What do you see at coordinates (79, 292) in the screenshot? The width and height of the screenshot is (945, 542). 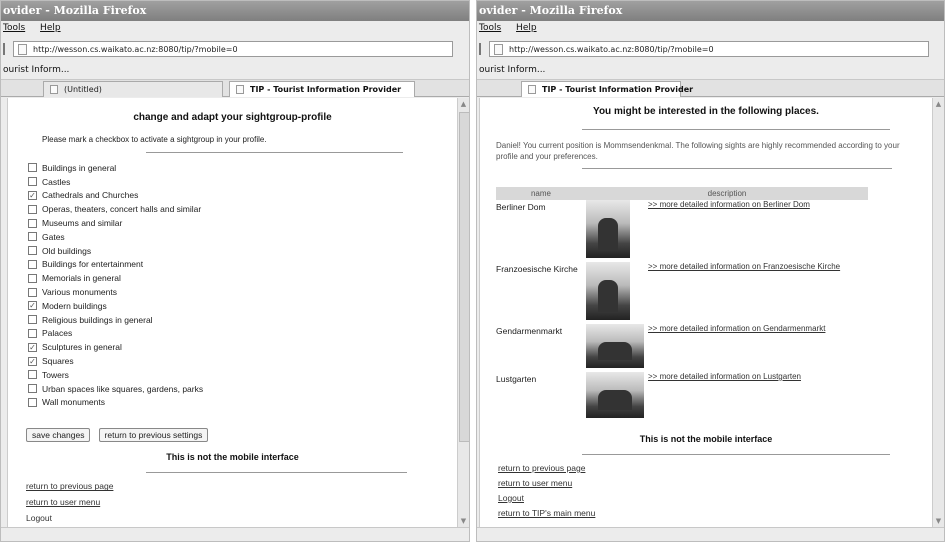 I see `sightgroup-label: Various monuments` at bounding box center [79, 292].